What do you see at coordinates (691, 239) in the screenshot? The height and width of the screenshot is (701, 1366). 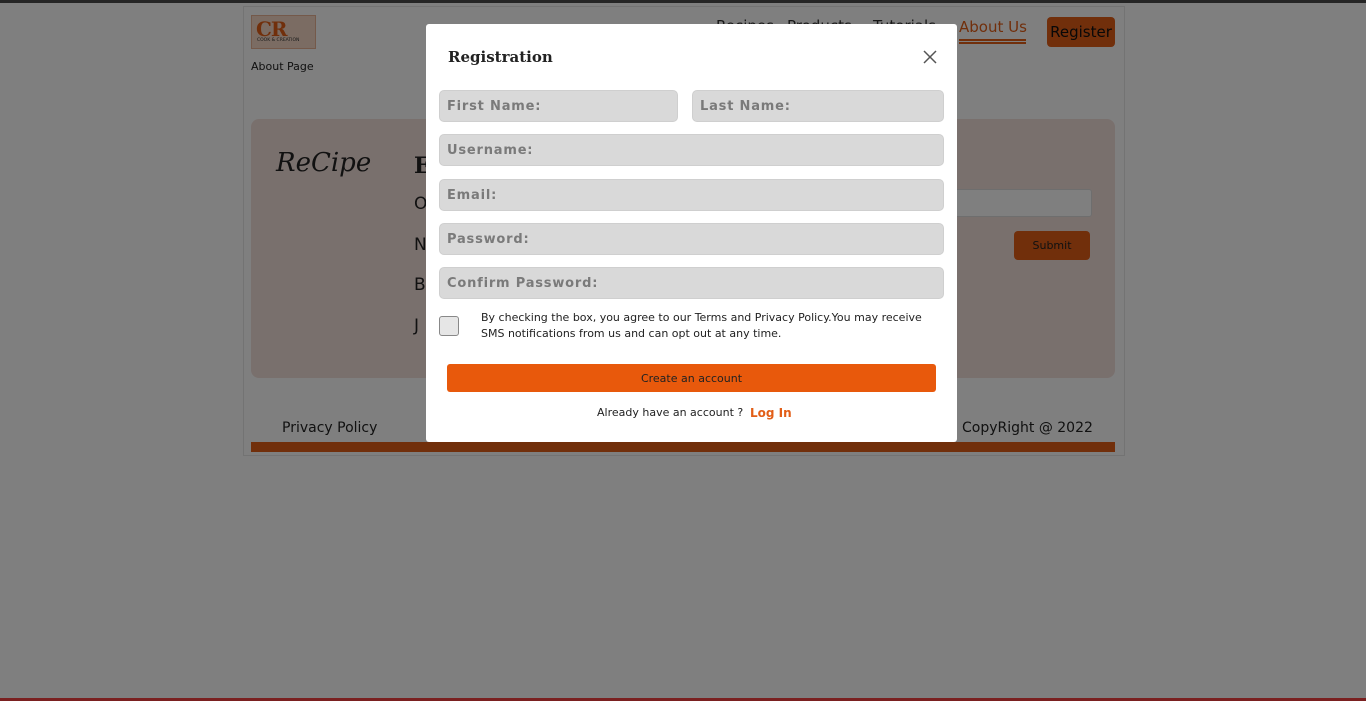 I see `password-input` at bounding box center [691, 239].